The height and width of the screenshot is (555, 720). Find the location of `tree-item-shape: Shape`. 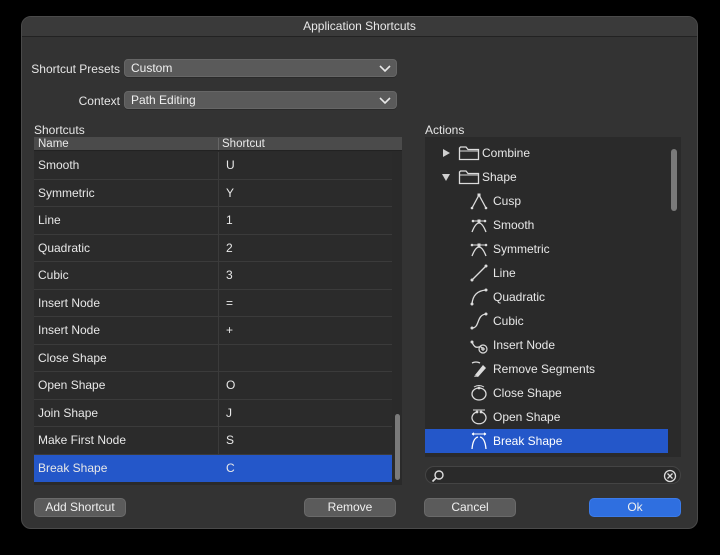

tree-item-shape: Shape is located at coordinates (547, 177).